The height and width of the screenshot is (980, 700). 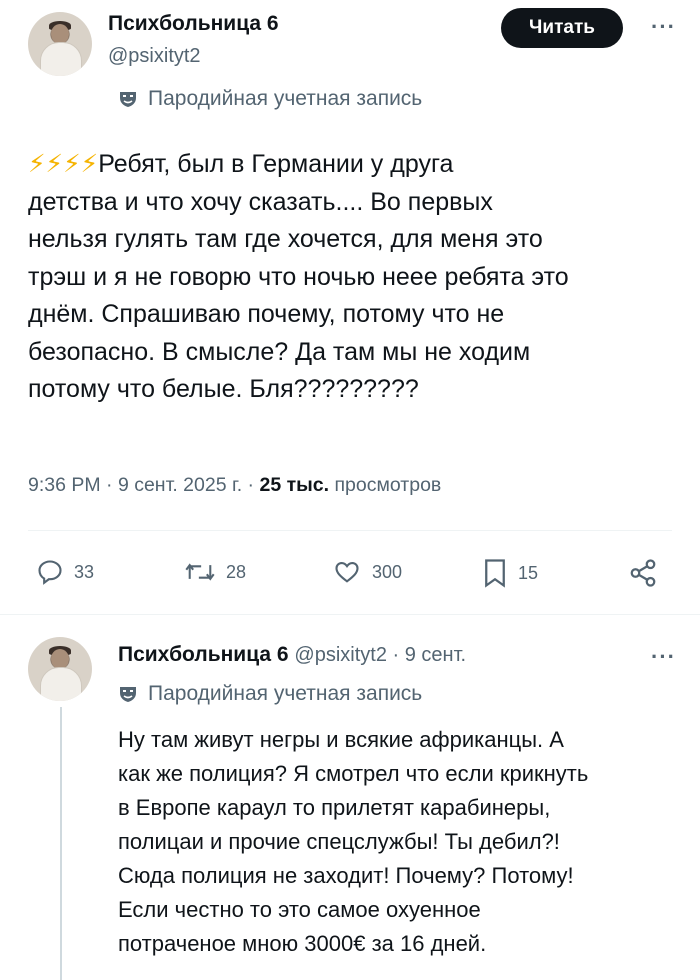 What do you see at coordinates (266, 314) in the screenshot?
I see `tweet-line: днём. Спрашиваю почему, потому что не` at bounding box center [266, 314].